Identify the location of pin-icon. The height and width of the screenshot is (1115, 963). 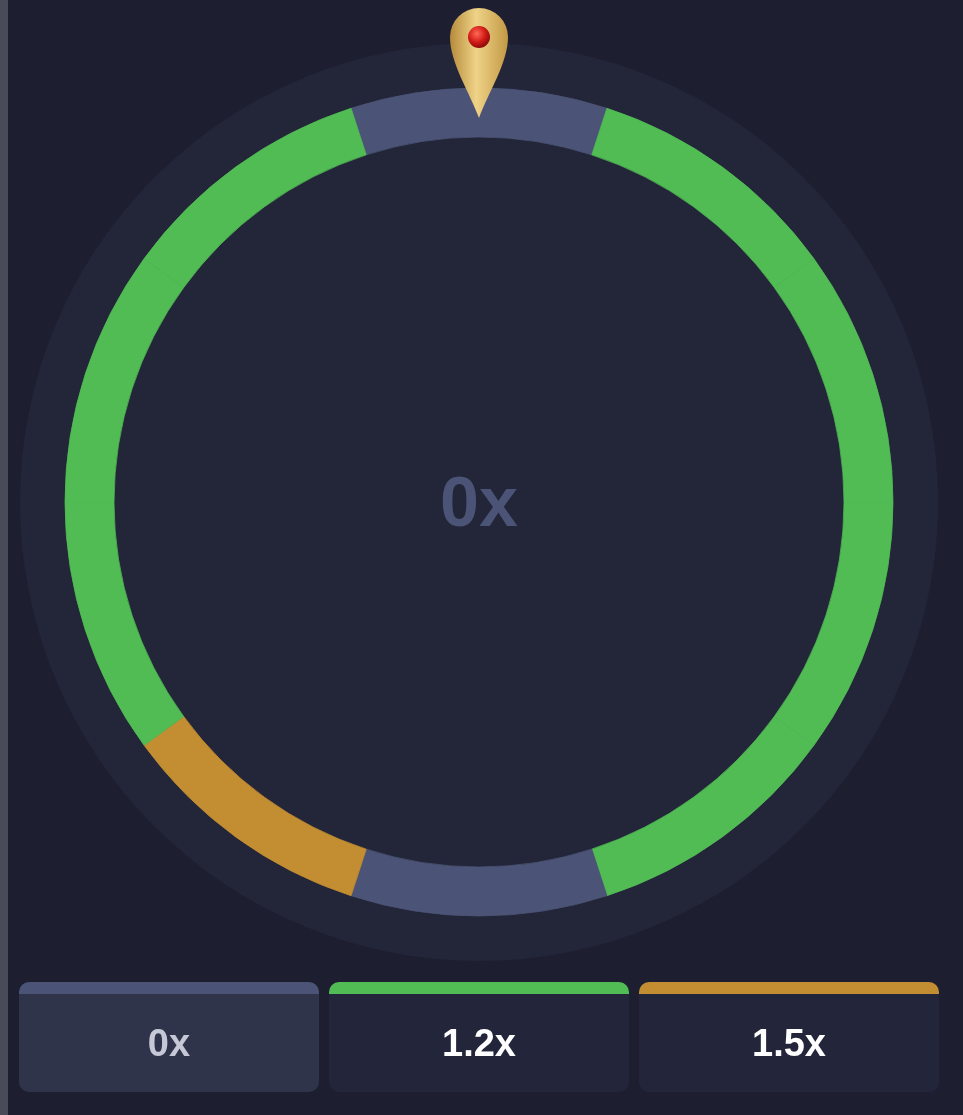
(479, 63).